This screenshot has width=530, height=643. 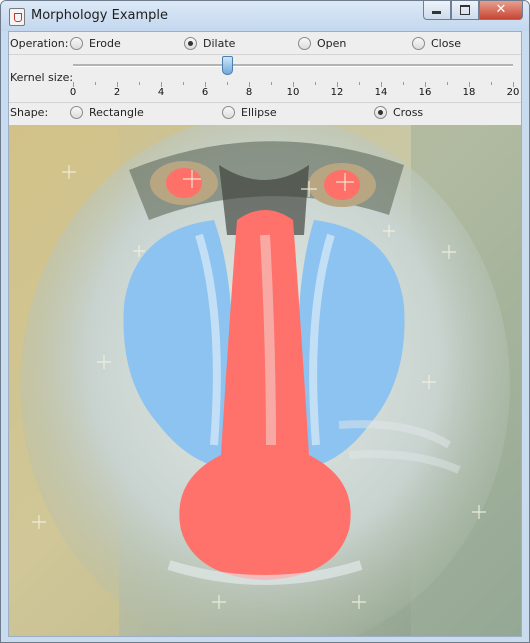 I want to click on radio-open: Open, so click(x=322, y=43).